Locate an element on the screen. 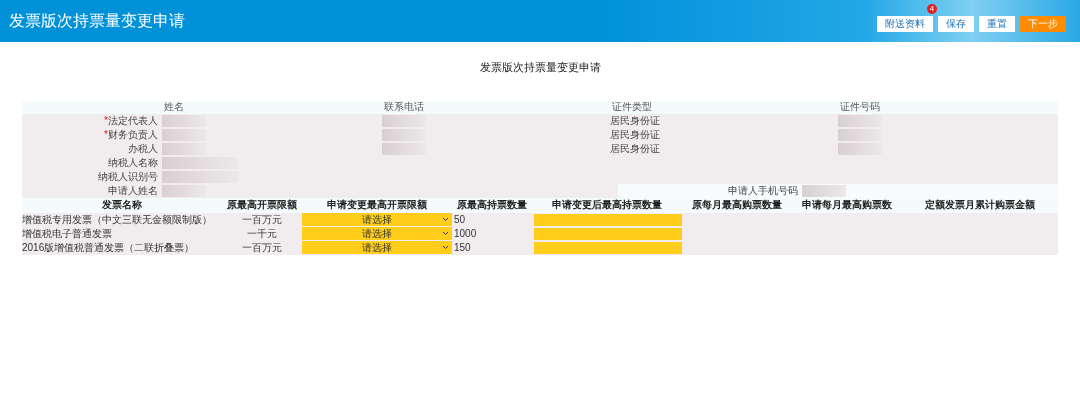 This screenshot has width=1080, height=419. column-header: 申请变更最高开票限额 is located at coordinates (377, 205).